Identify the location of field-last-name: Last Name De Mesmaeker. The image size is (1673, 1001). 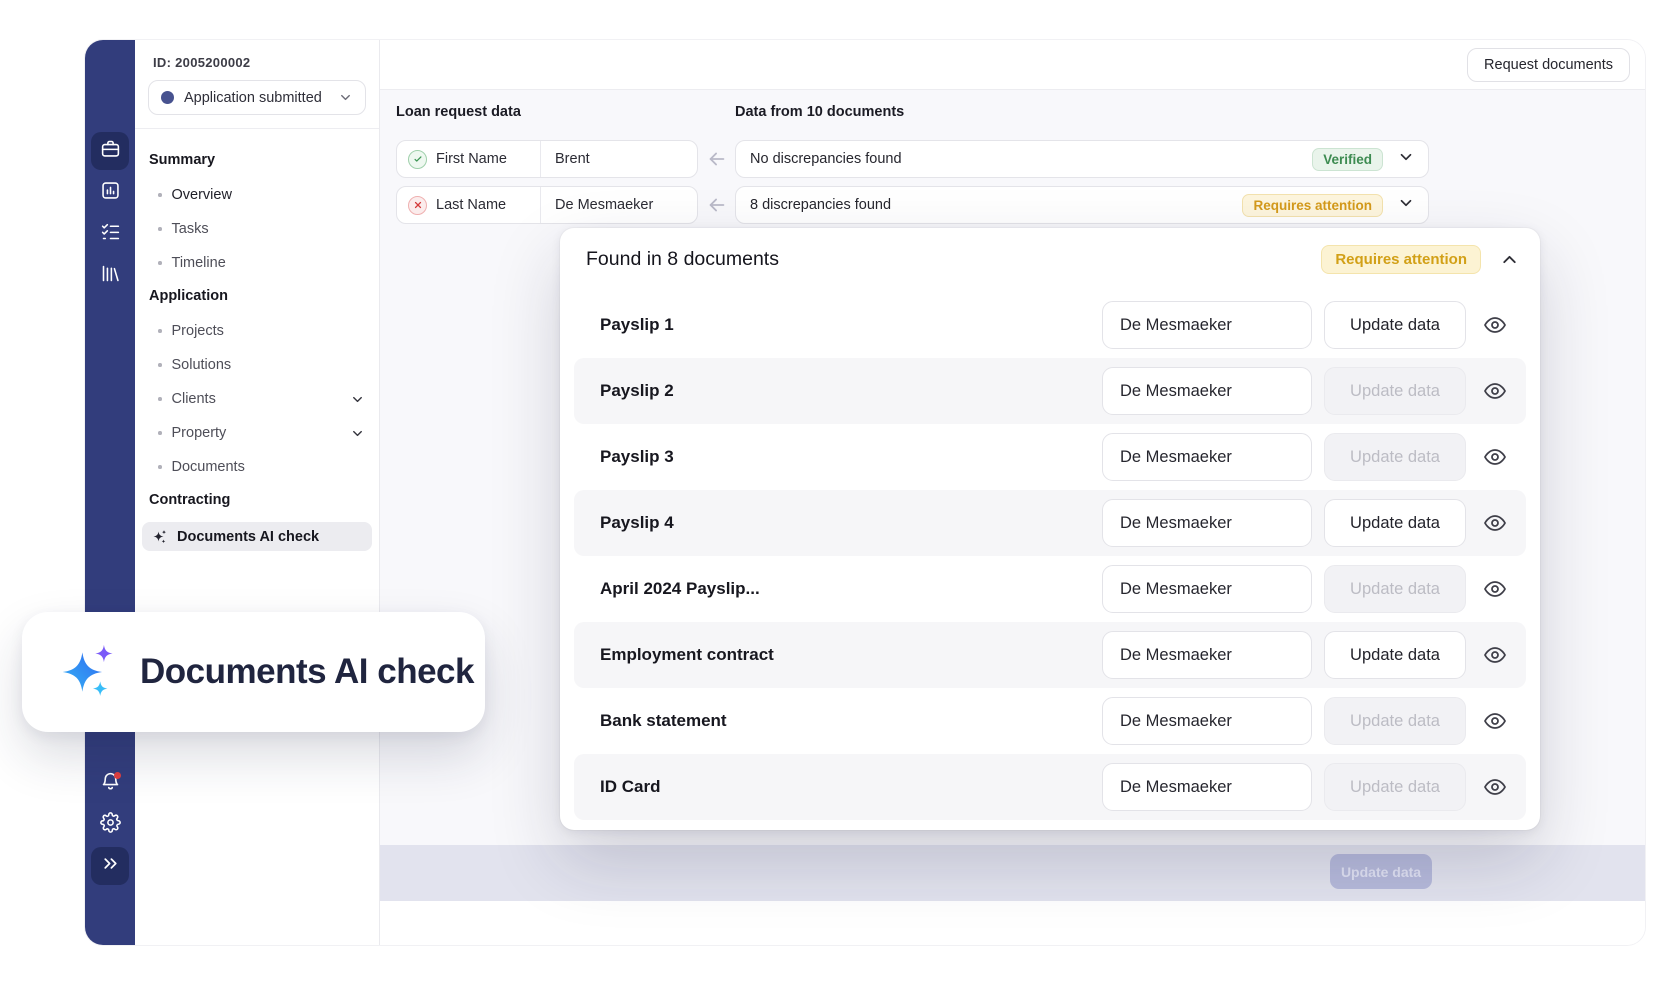
(547, 205).